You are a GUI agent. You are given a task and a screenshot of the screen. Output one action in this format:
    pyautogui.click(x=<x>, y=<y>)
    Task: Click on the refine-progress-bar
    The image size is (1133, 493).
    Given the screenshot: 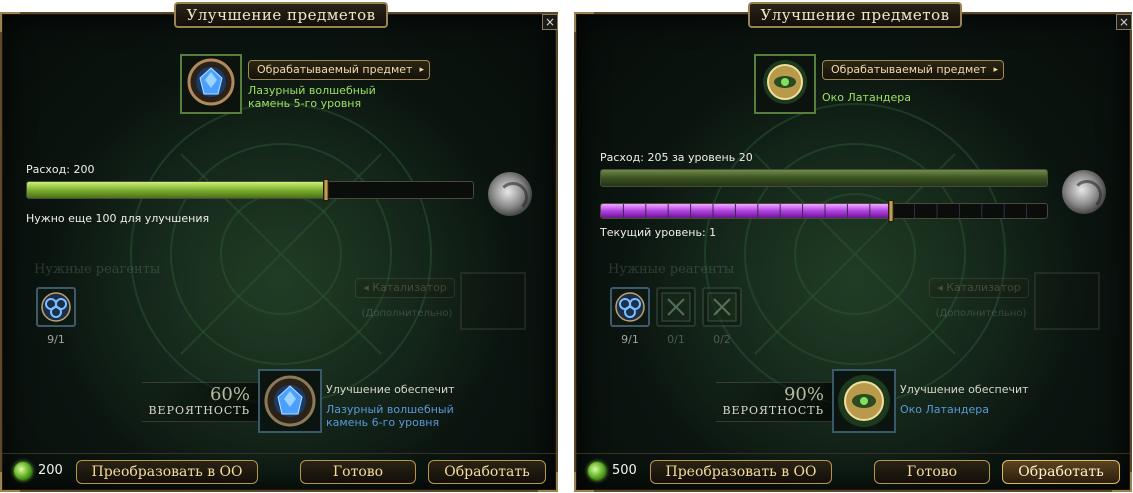 What is the action you would take?
    pyautogui.click(x=250, y=190)
    